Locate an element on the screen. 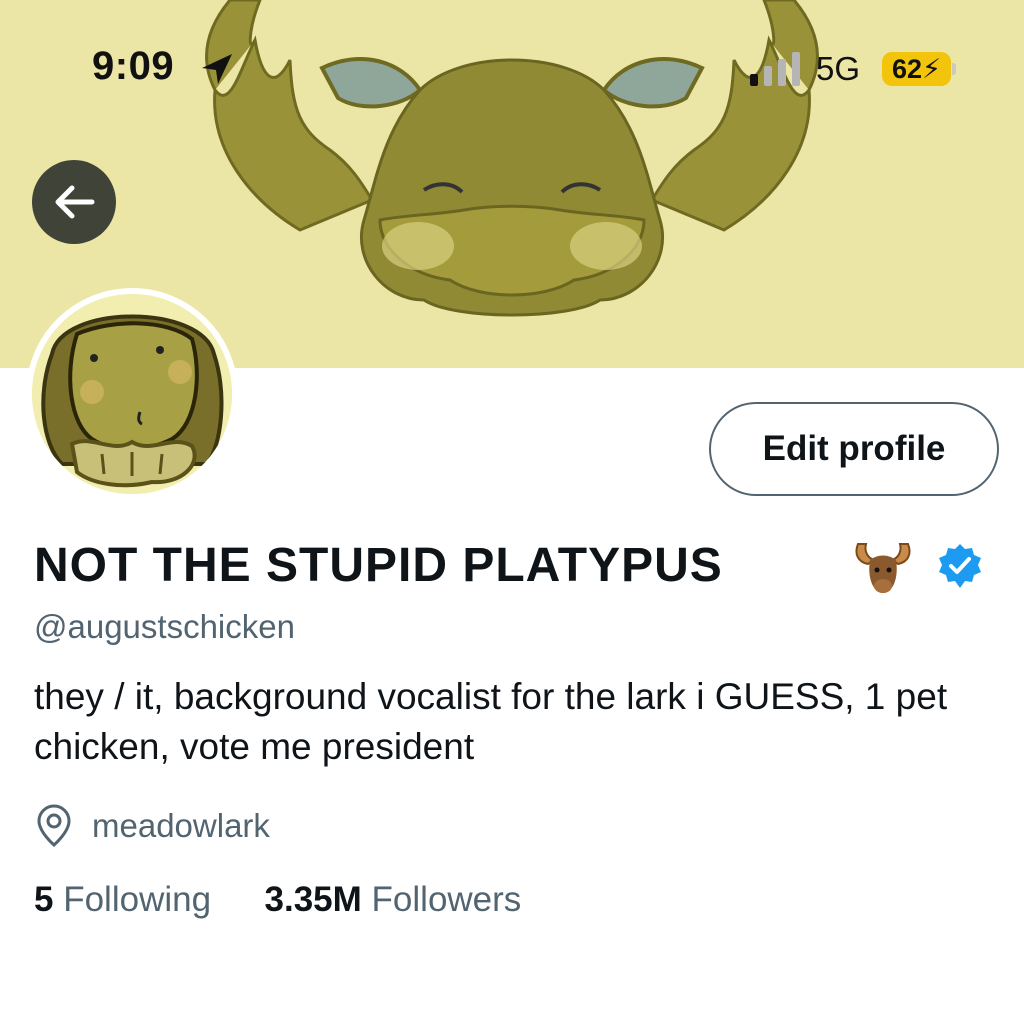 This screenshot has width=1024, height=1014. verified-badge-icon is located at coordinates (960, 566).